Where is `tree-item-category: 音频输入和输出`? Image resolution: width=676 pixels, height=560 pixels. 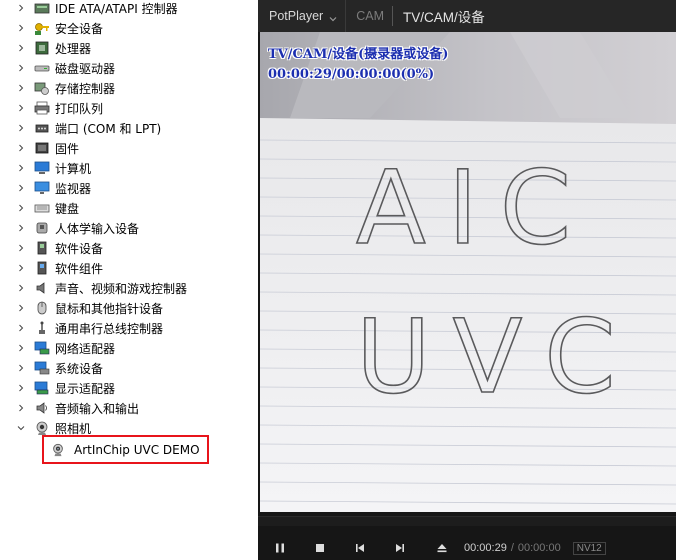
tree-item-category: 音频输入和输出 is located at coordinates (129, 408).